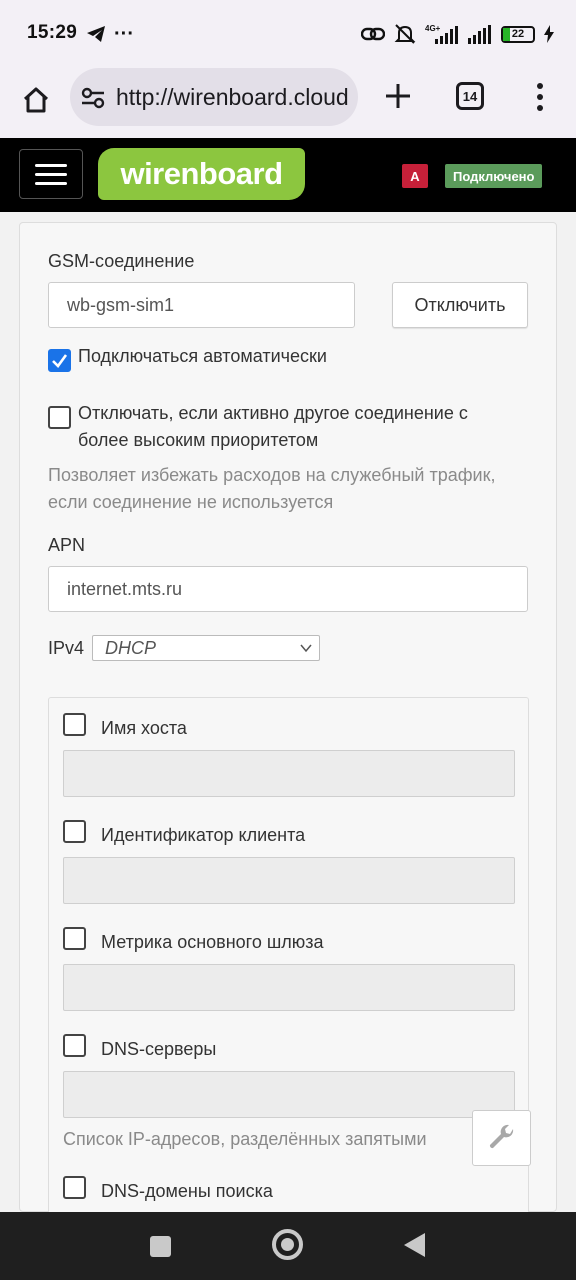 The height and width of the screenshot is (1280, 576). Describe the element at coordinates (549, 34) in the screenshot. I see `charging-icon` at that location.